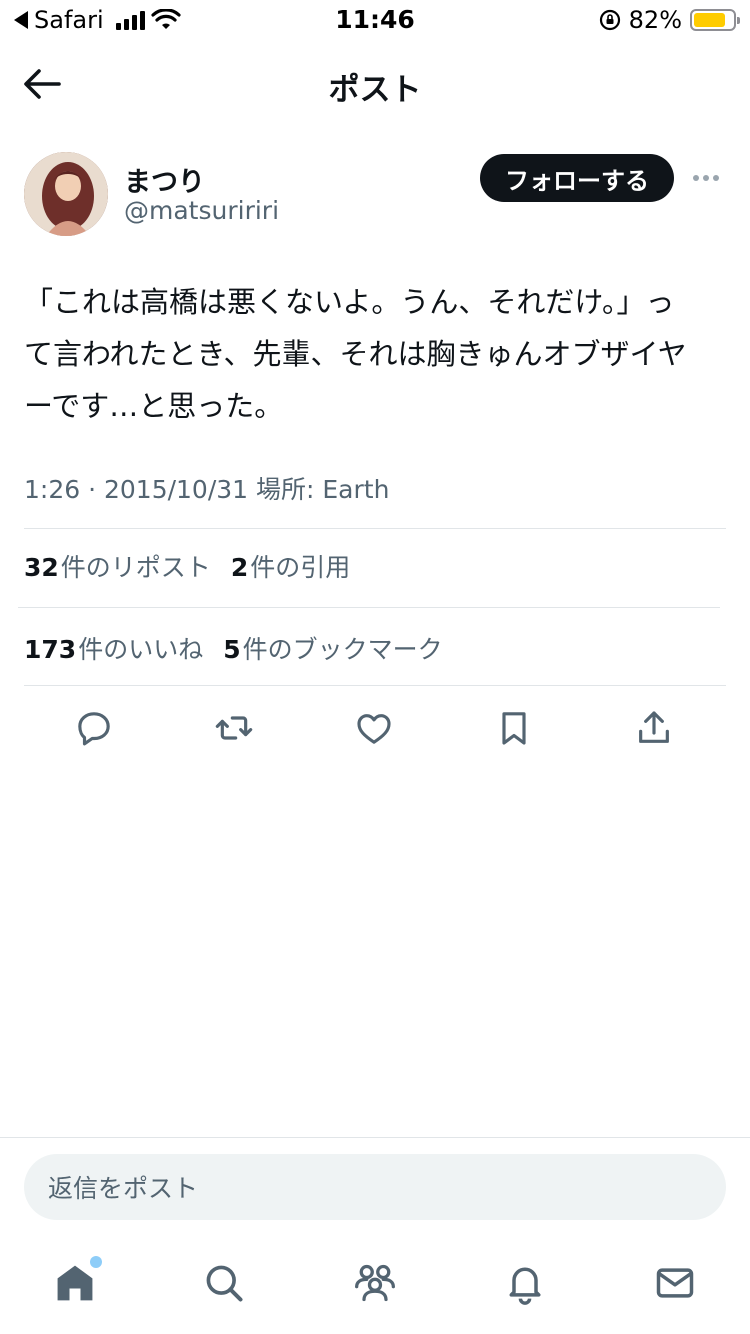  I want to click on tab-notifications, so click(525, 1283).